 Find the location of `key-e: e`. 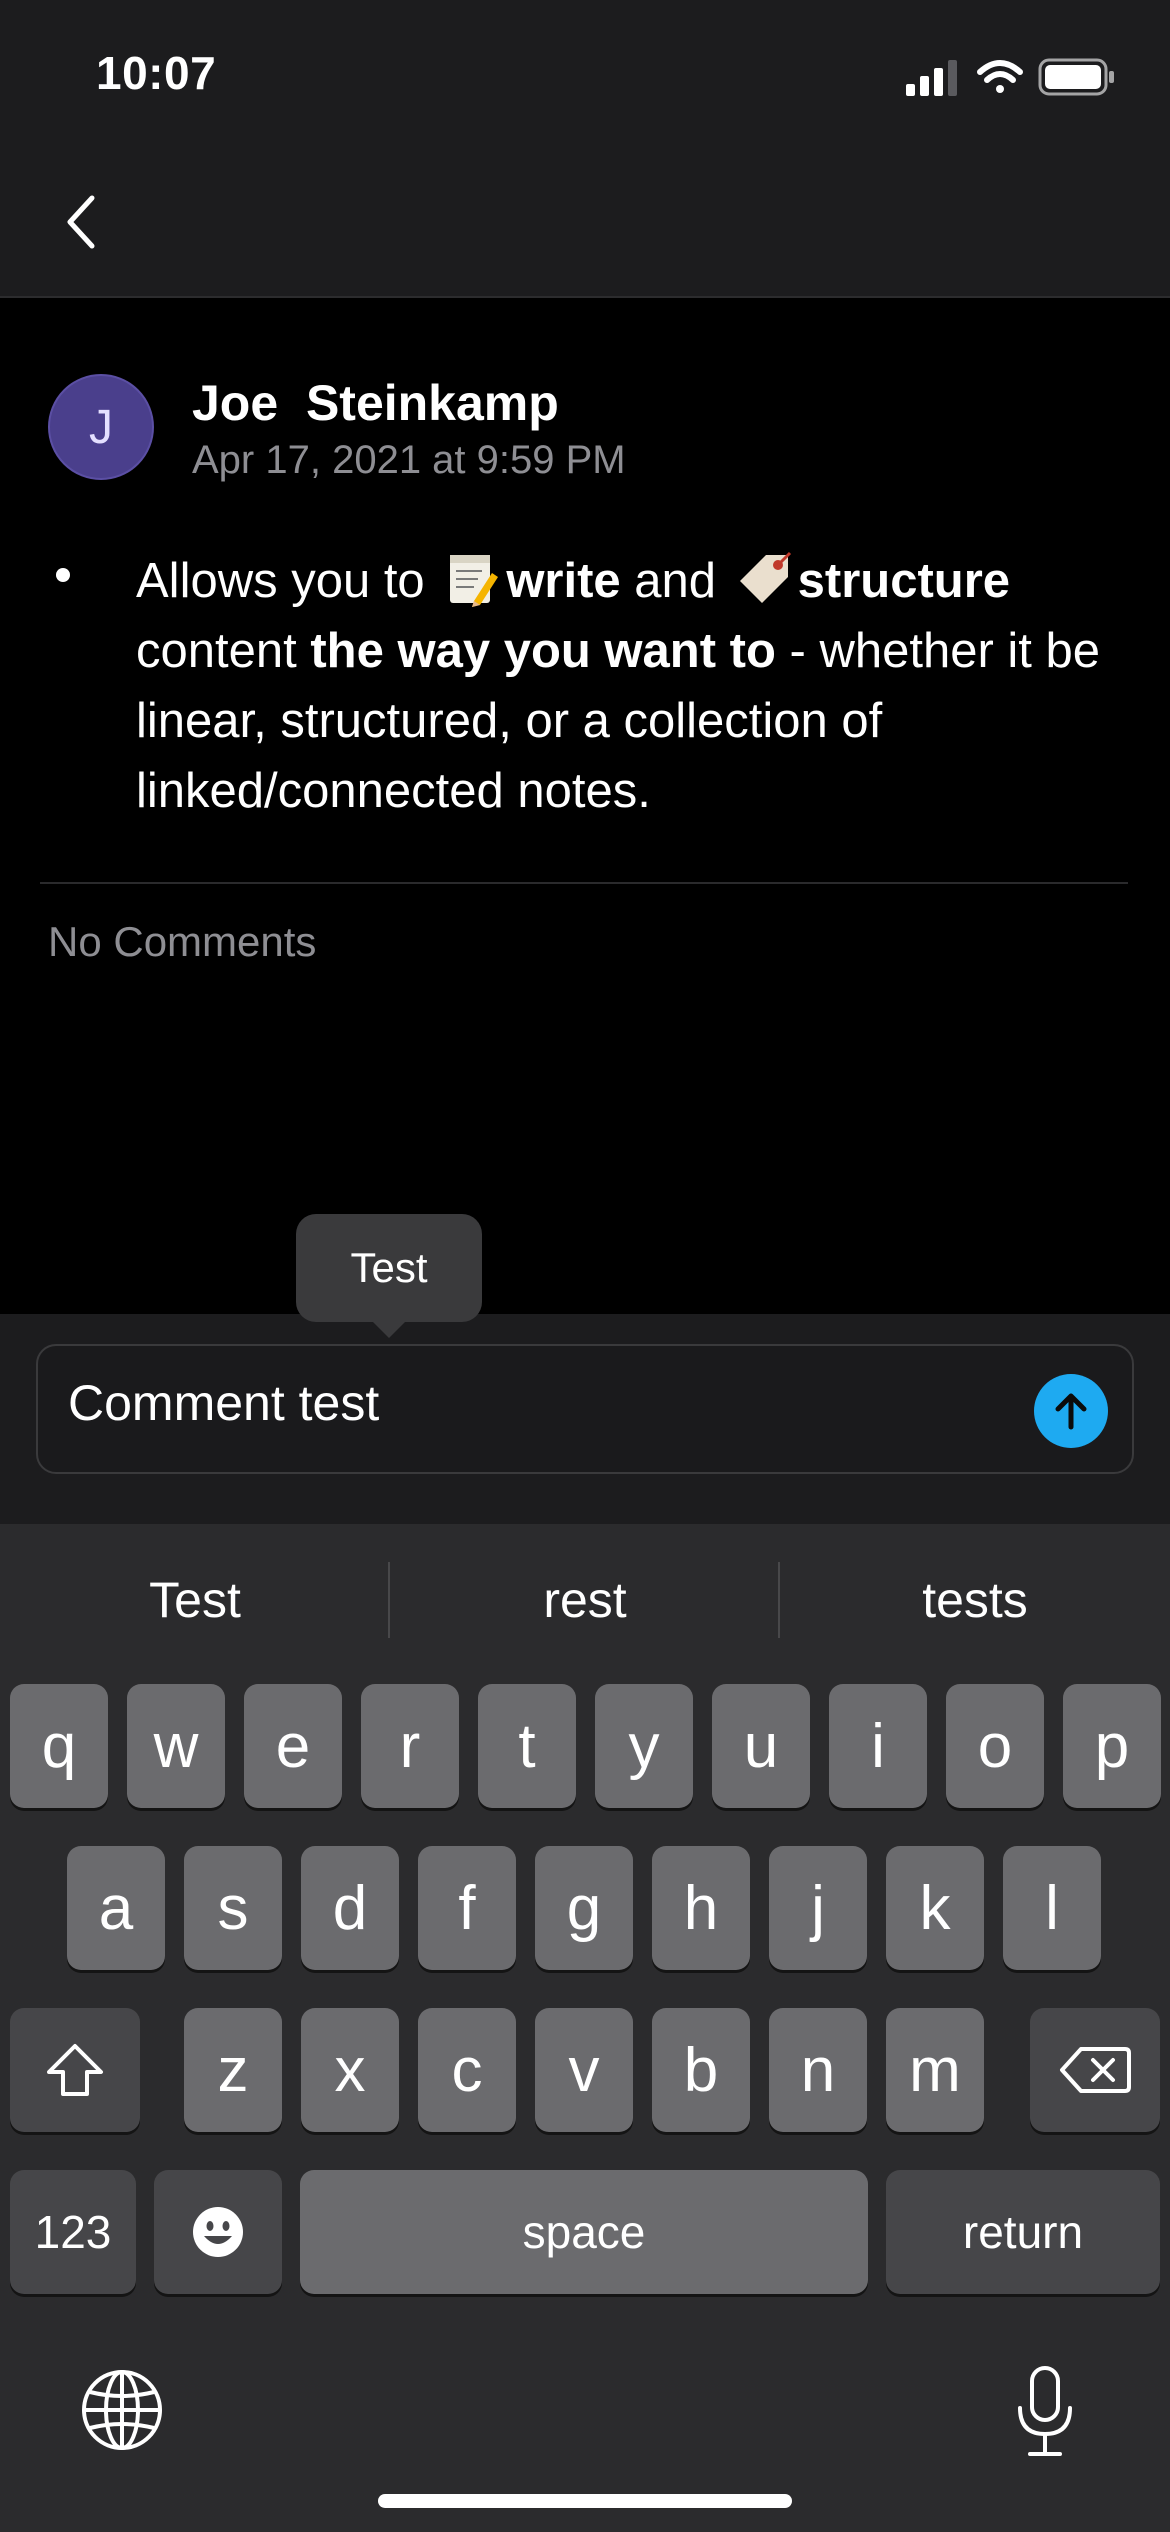

key-e: e is located at coordinates (293, 1746).